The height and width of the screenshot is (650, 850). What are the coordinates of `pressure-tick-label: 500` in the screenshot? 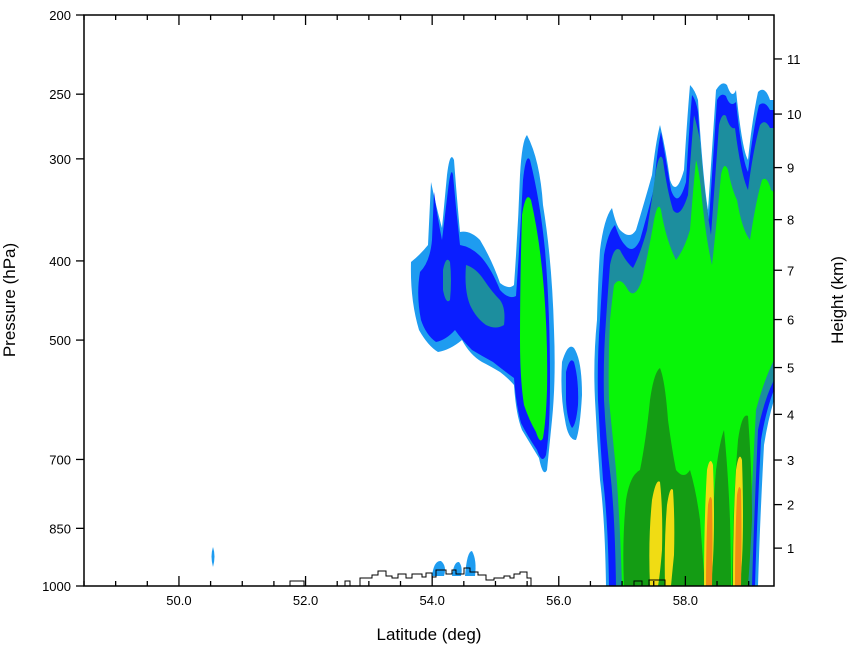 It's located at (60, 340).